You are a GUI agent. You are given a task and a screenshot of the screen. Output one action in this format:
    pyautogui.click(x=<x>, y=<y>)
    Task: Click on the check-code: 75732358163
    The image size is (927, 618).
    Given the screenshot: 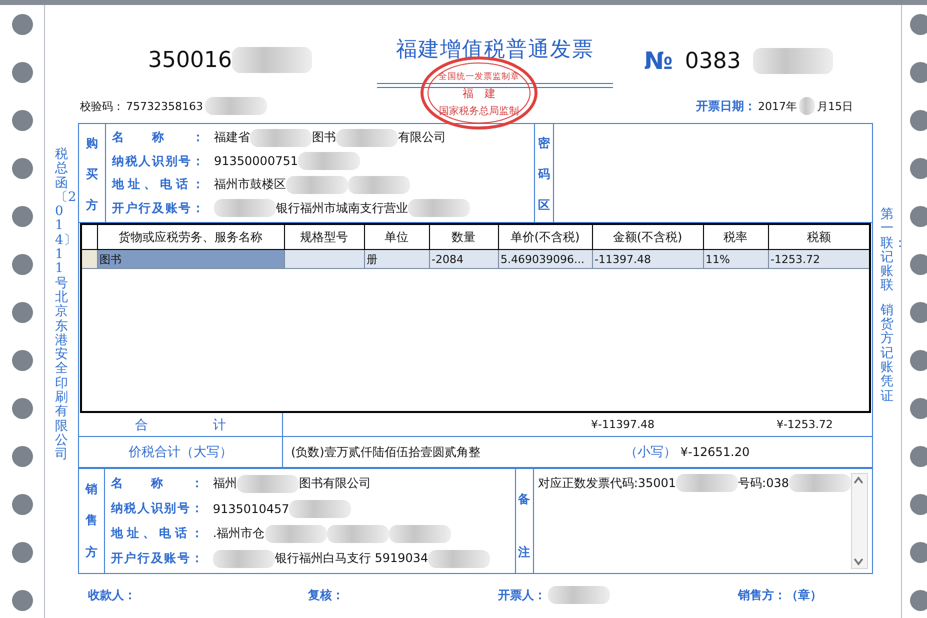 What is the action you would take?
    pyautogui.click(x=164, y=106)
    